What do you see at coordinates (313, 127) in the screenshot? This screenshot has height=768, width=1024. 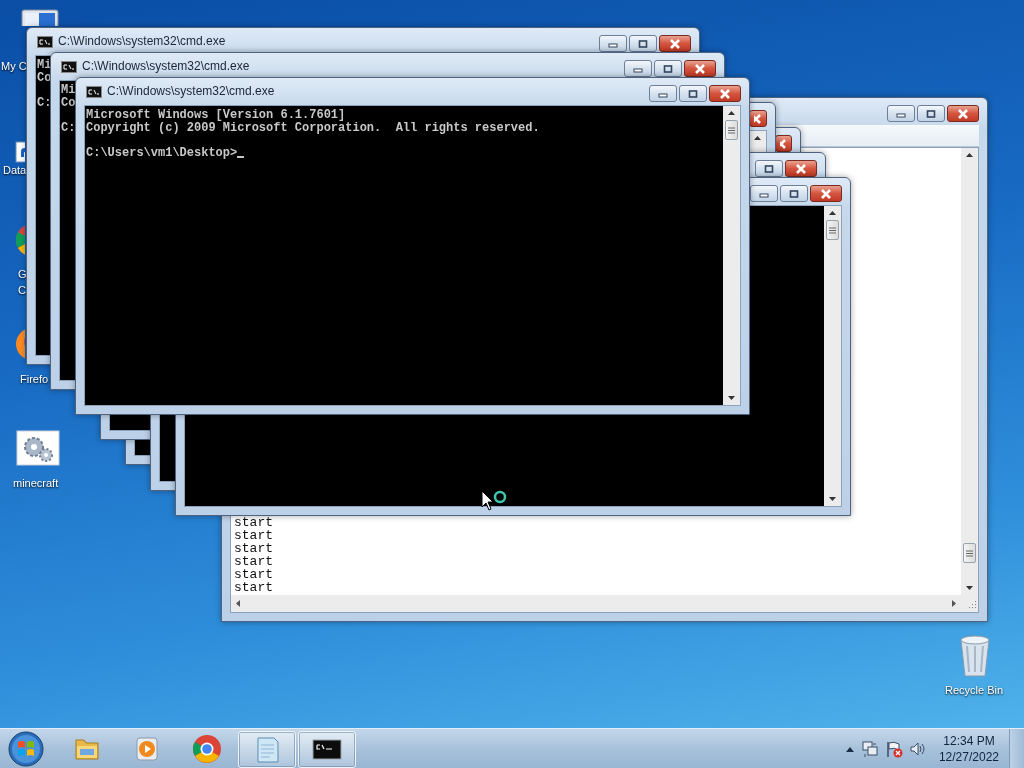 I see `console-line: Copyright (c) 2009 Microsoft Corporation. All rights reserved.` at bounding box center [313, 127].